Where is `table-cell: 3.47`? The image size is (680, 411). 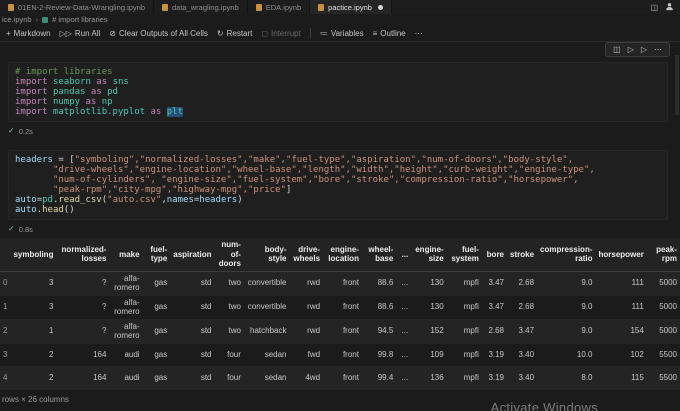 table-cell: 3.47 is located at coordinates (494, 283).